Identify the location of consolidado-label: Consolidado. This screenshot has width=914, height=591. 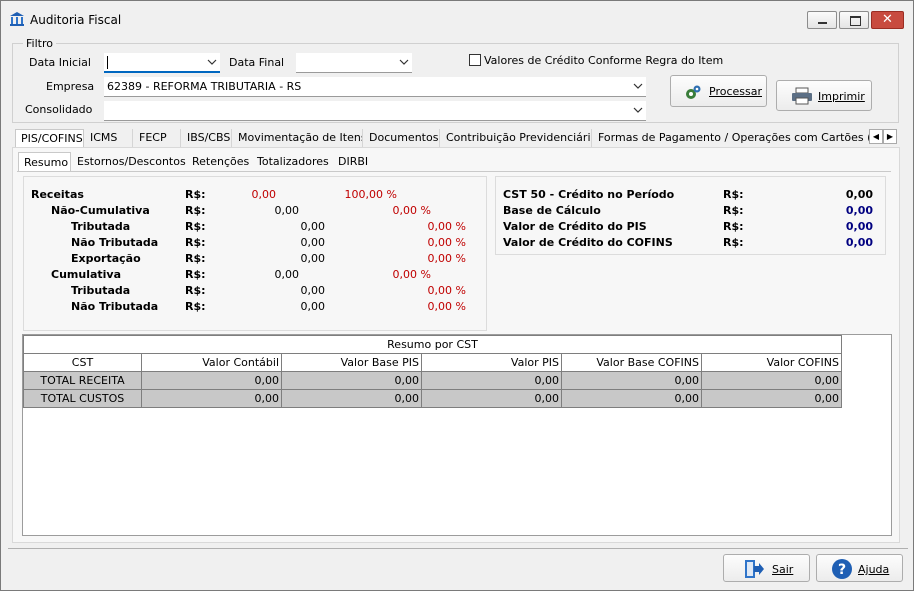
(59, 109).